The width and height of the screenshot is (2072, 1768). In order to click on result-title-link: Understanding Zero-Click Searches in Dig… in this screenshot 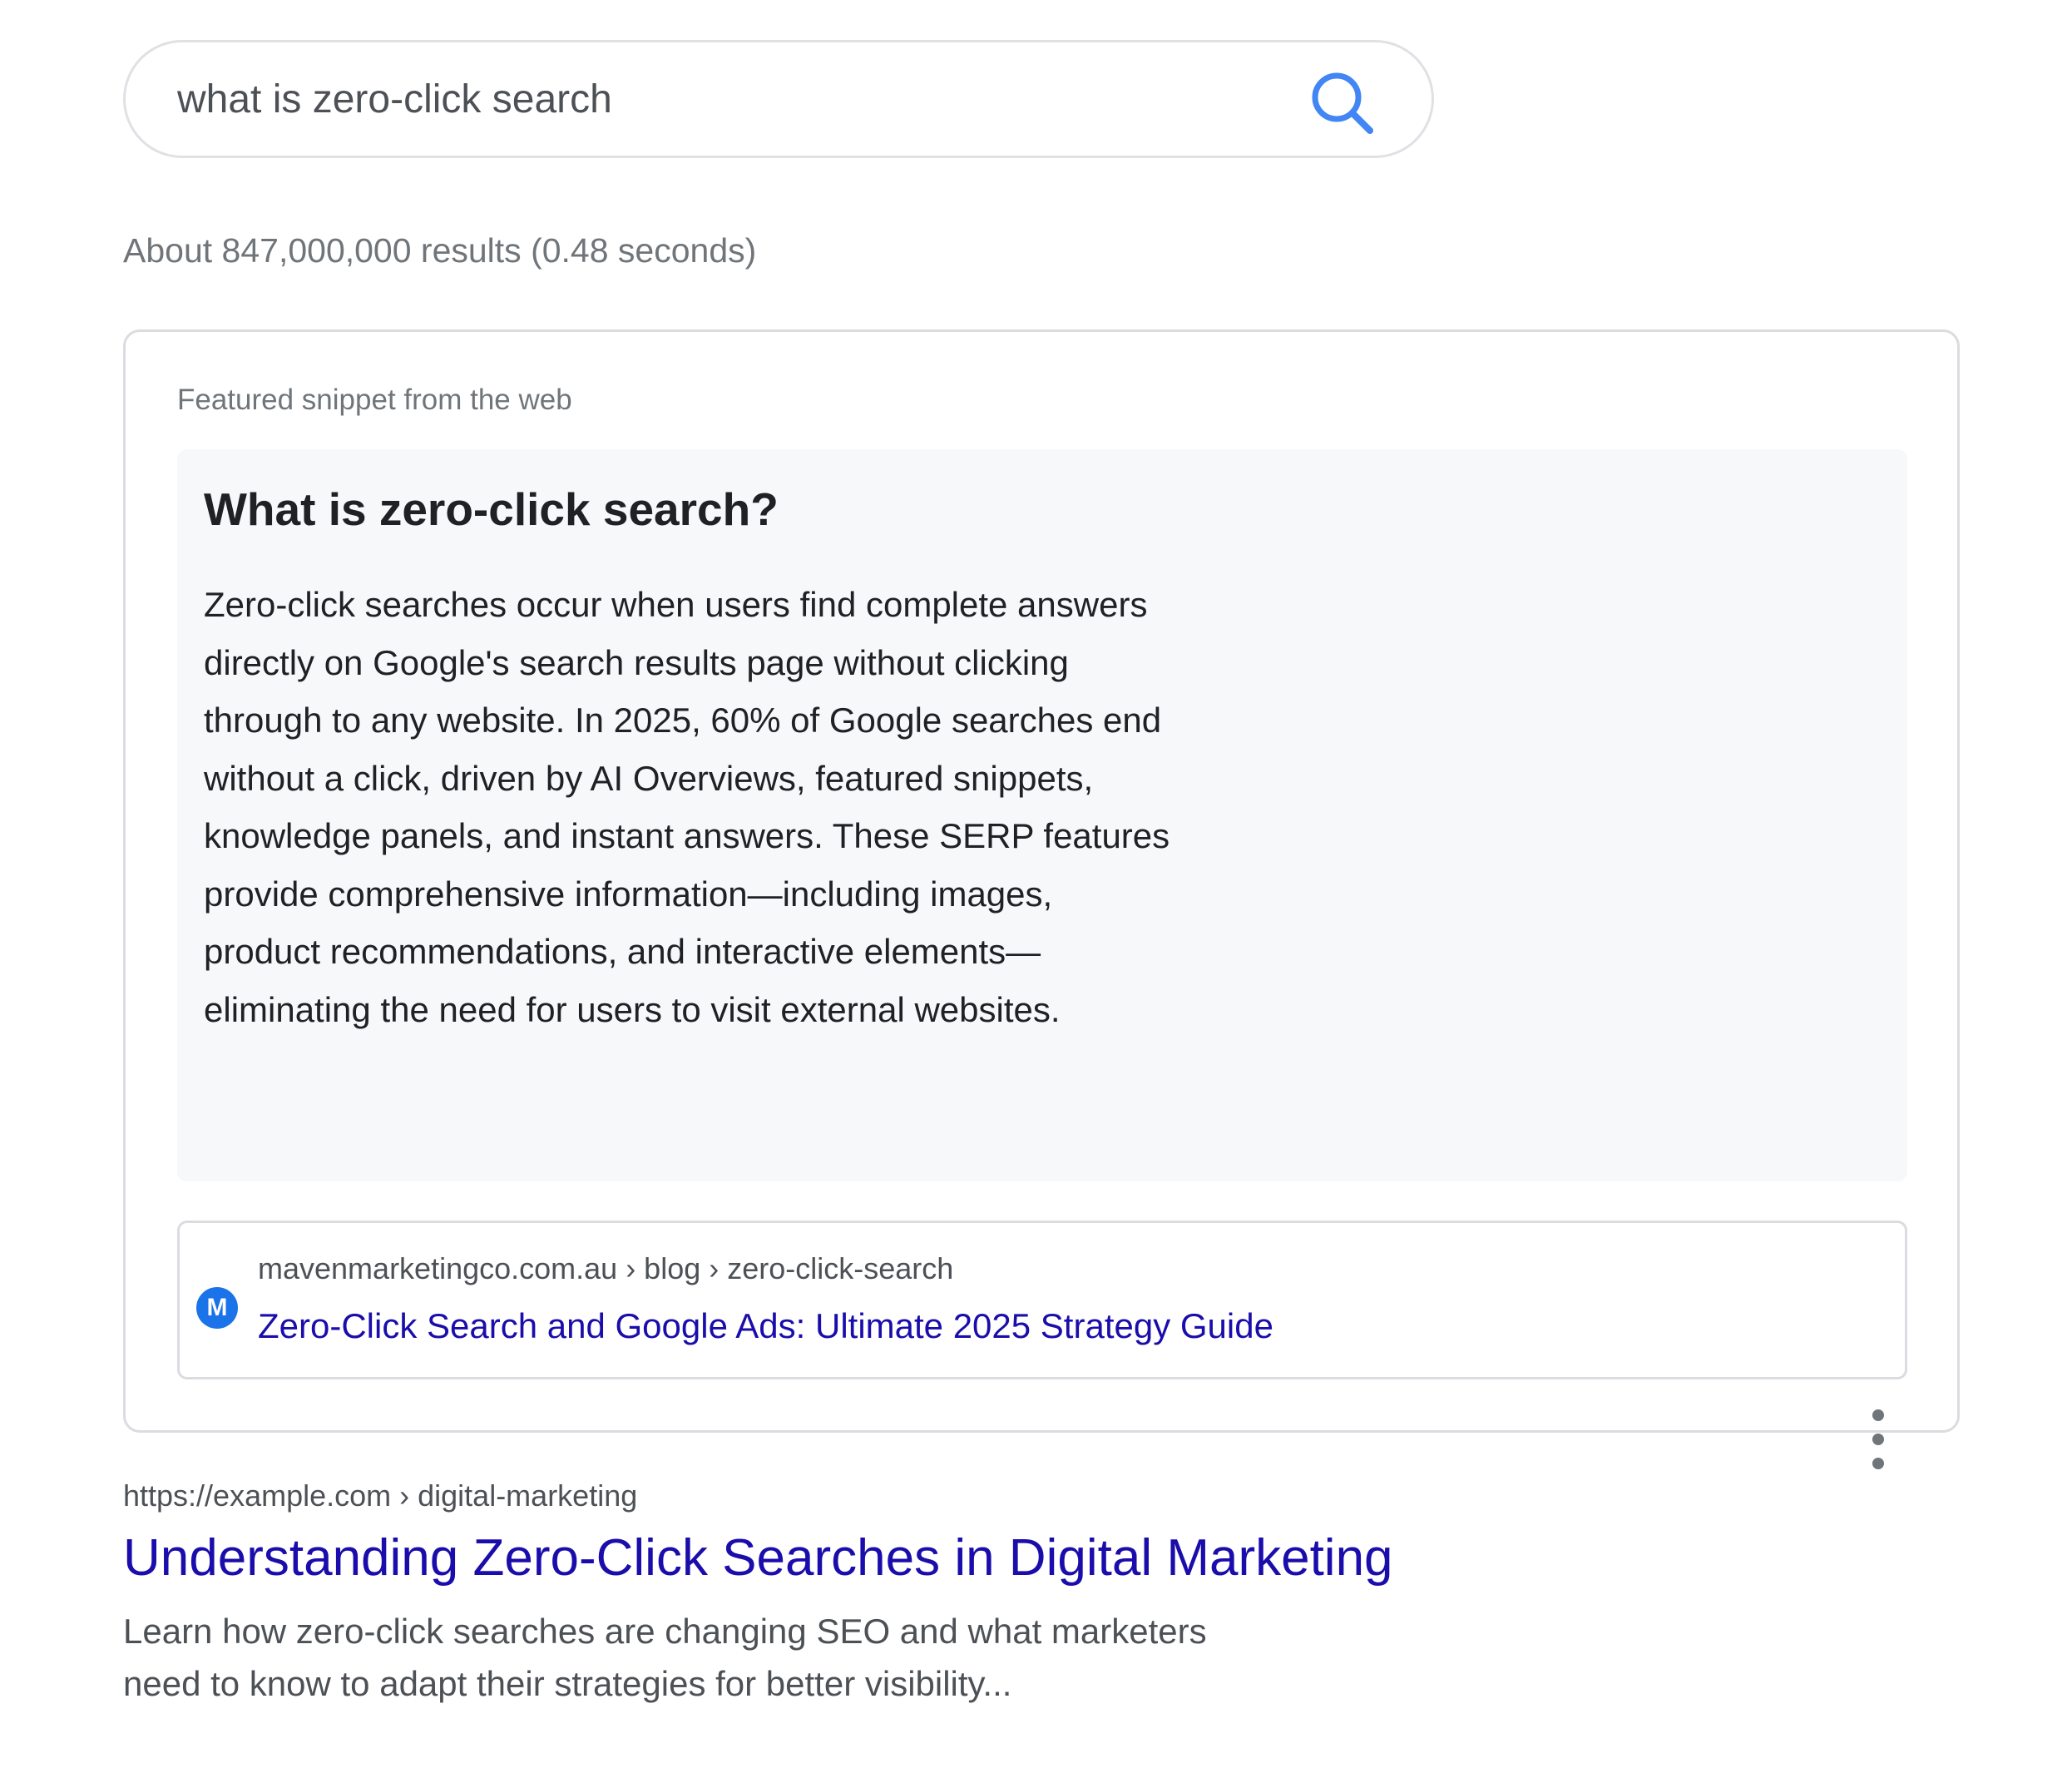, I will do `click(758, 1557)`.